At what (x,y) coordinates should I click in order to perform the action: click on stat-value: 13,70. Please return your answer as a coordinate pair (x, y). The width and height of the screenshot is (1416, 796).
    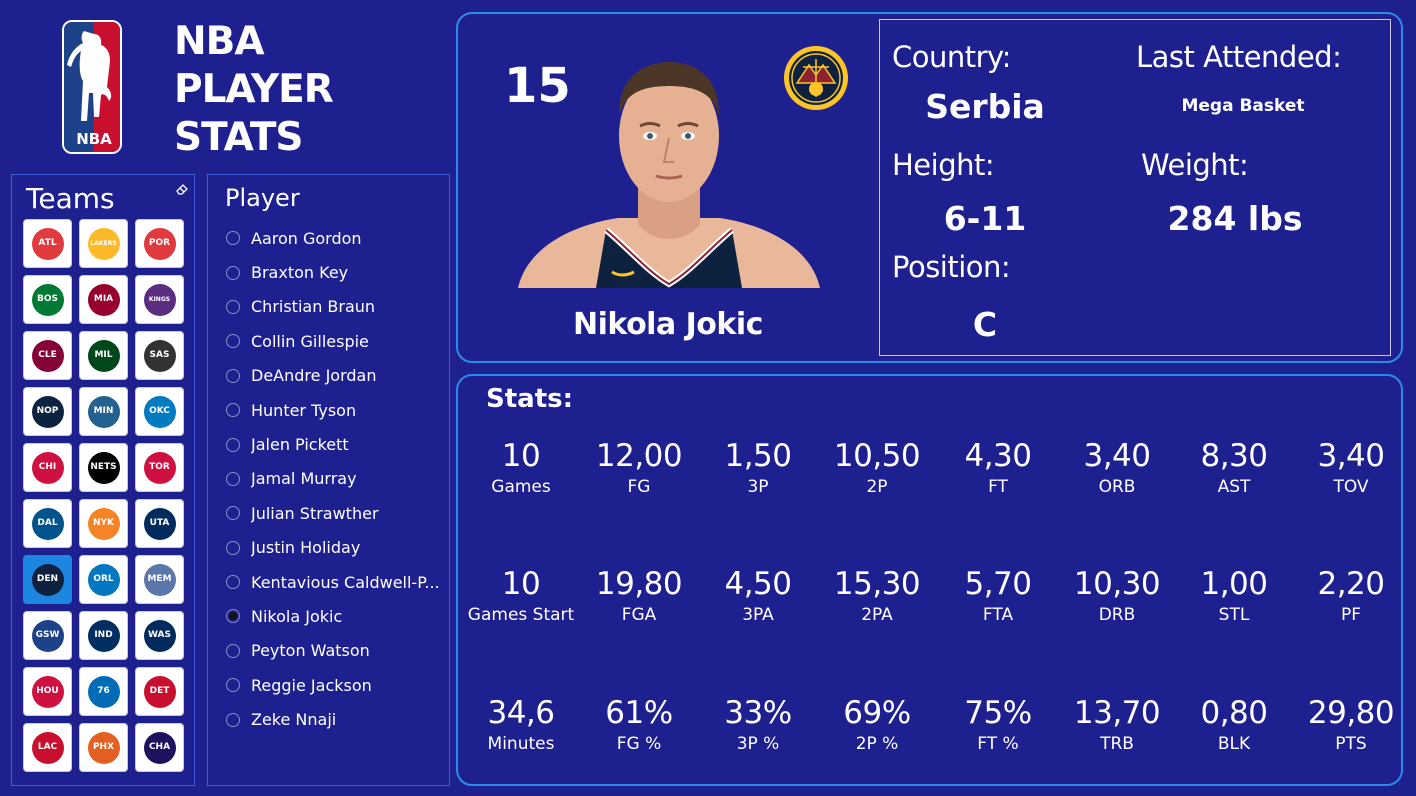
    Looking at the image, I should click on (1117, 713).